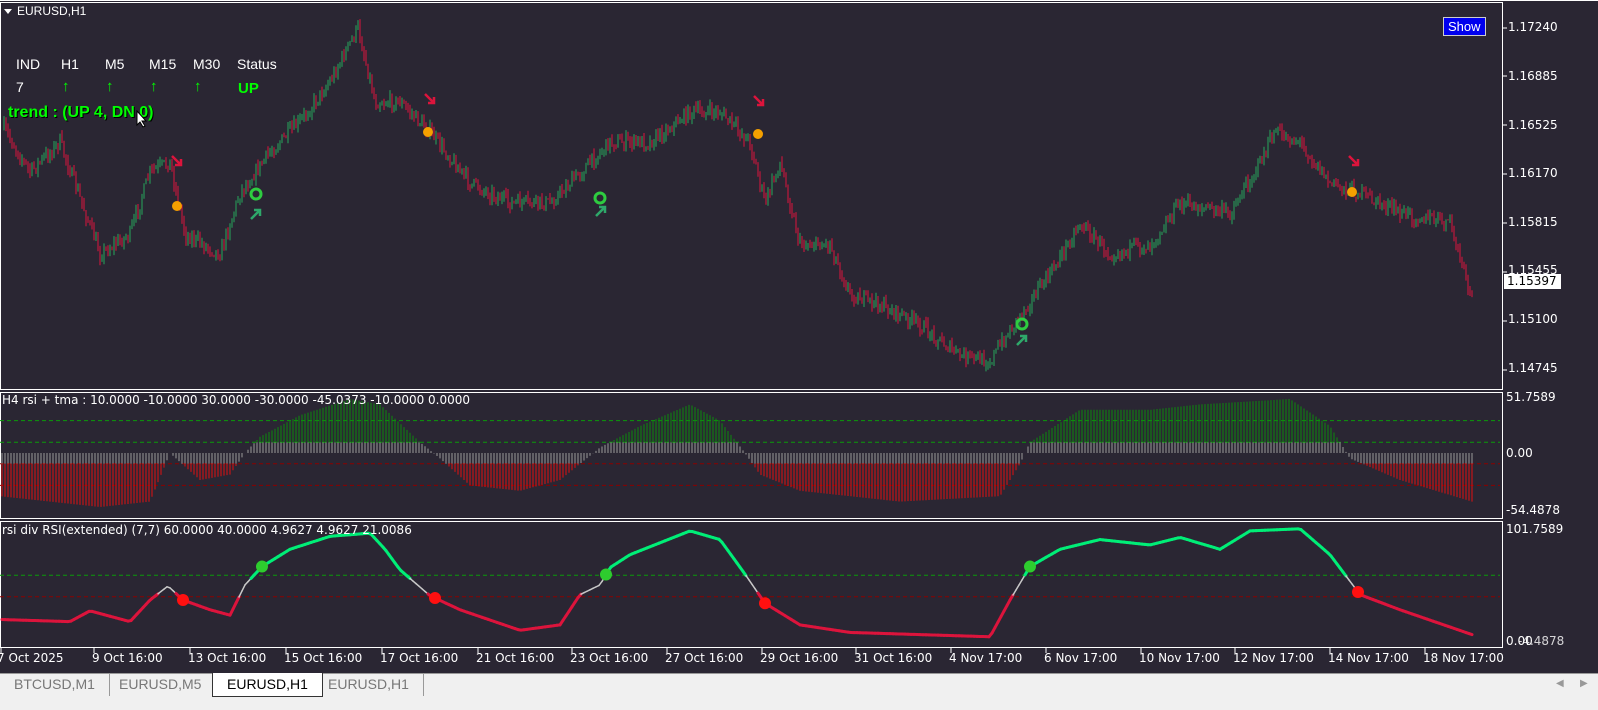 The height and width of the screenshot is (710, 1598). I want to click on tab-eurusd-m5: EURUSD,M5, so click(160, 684).